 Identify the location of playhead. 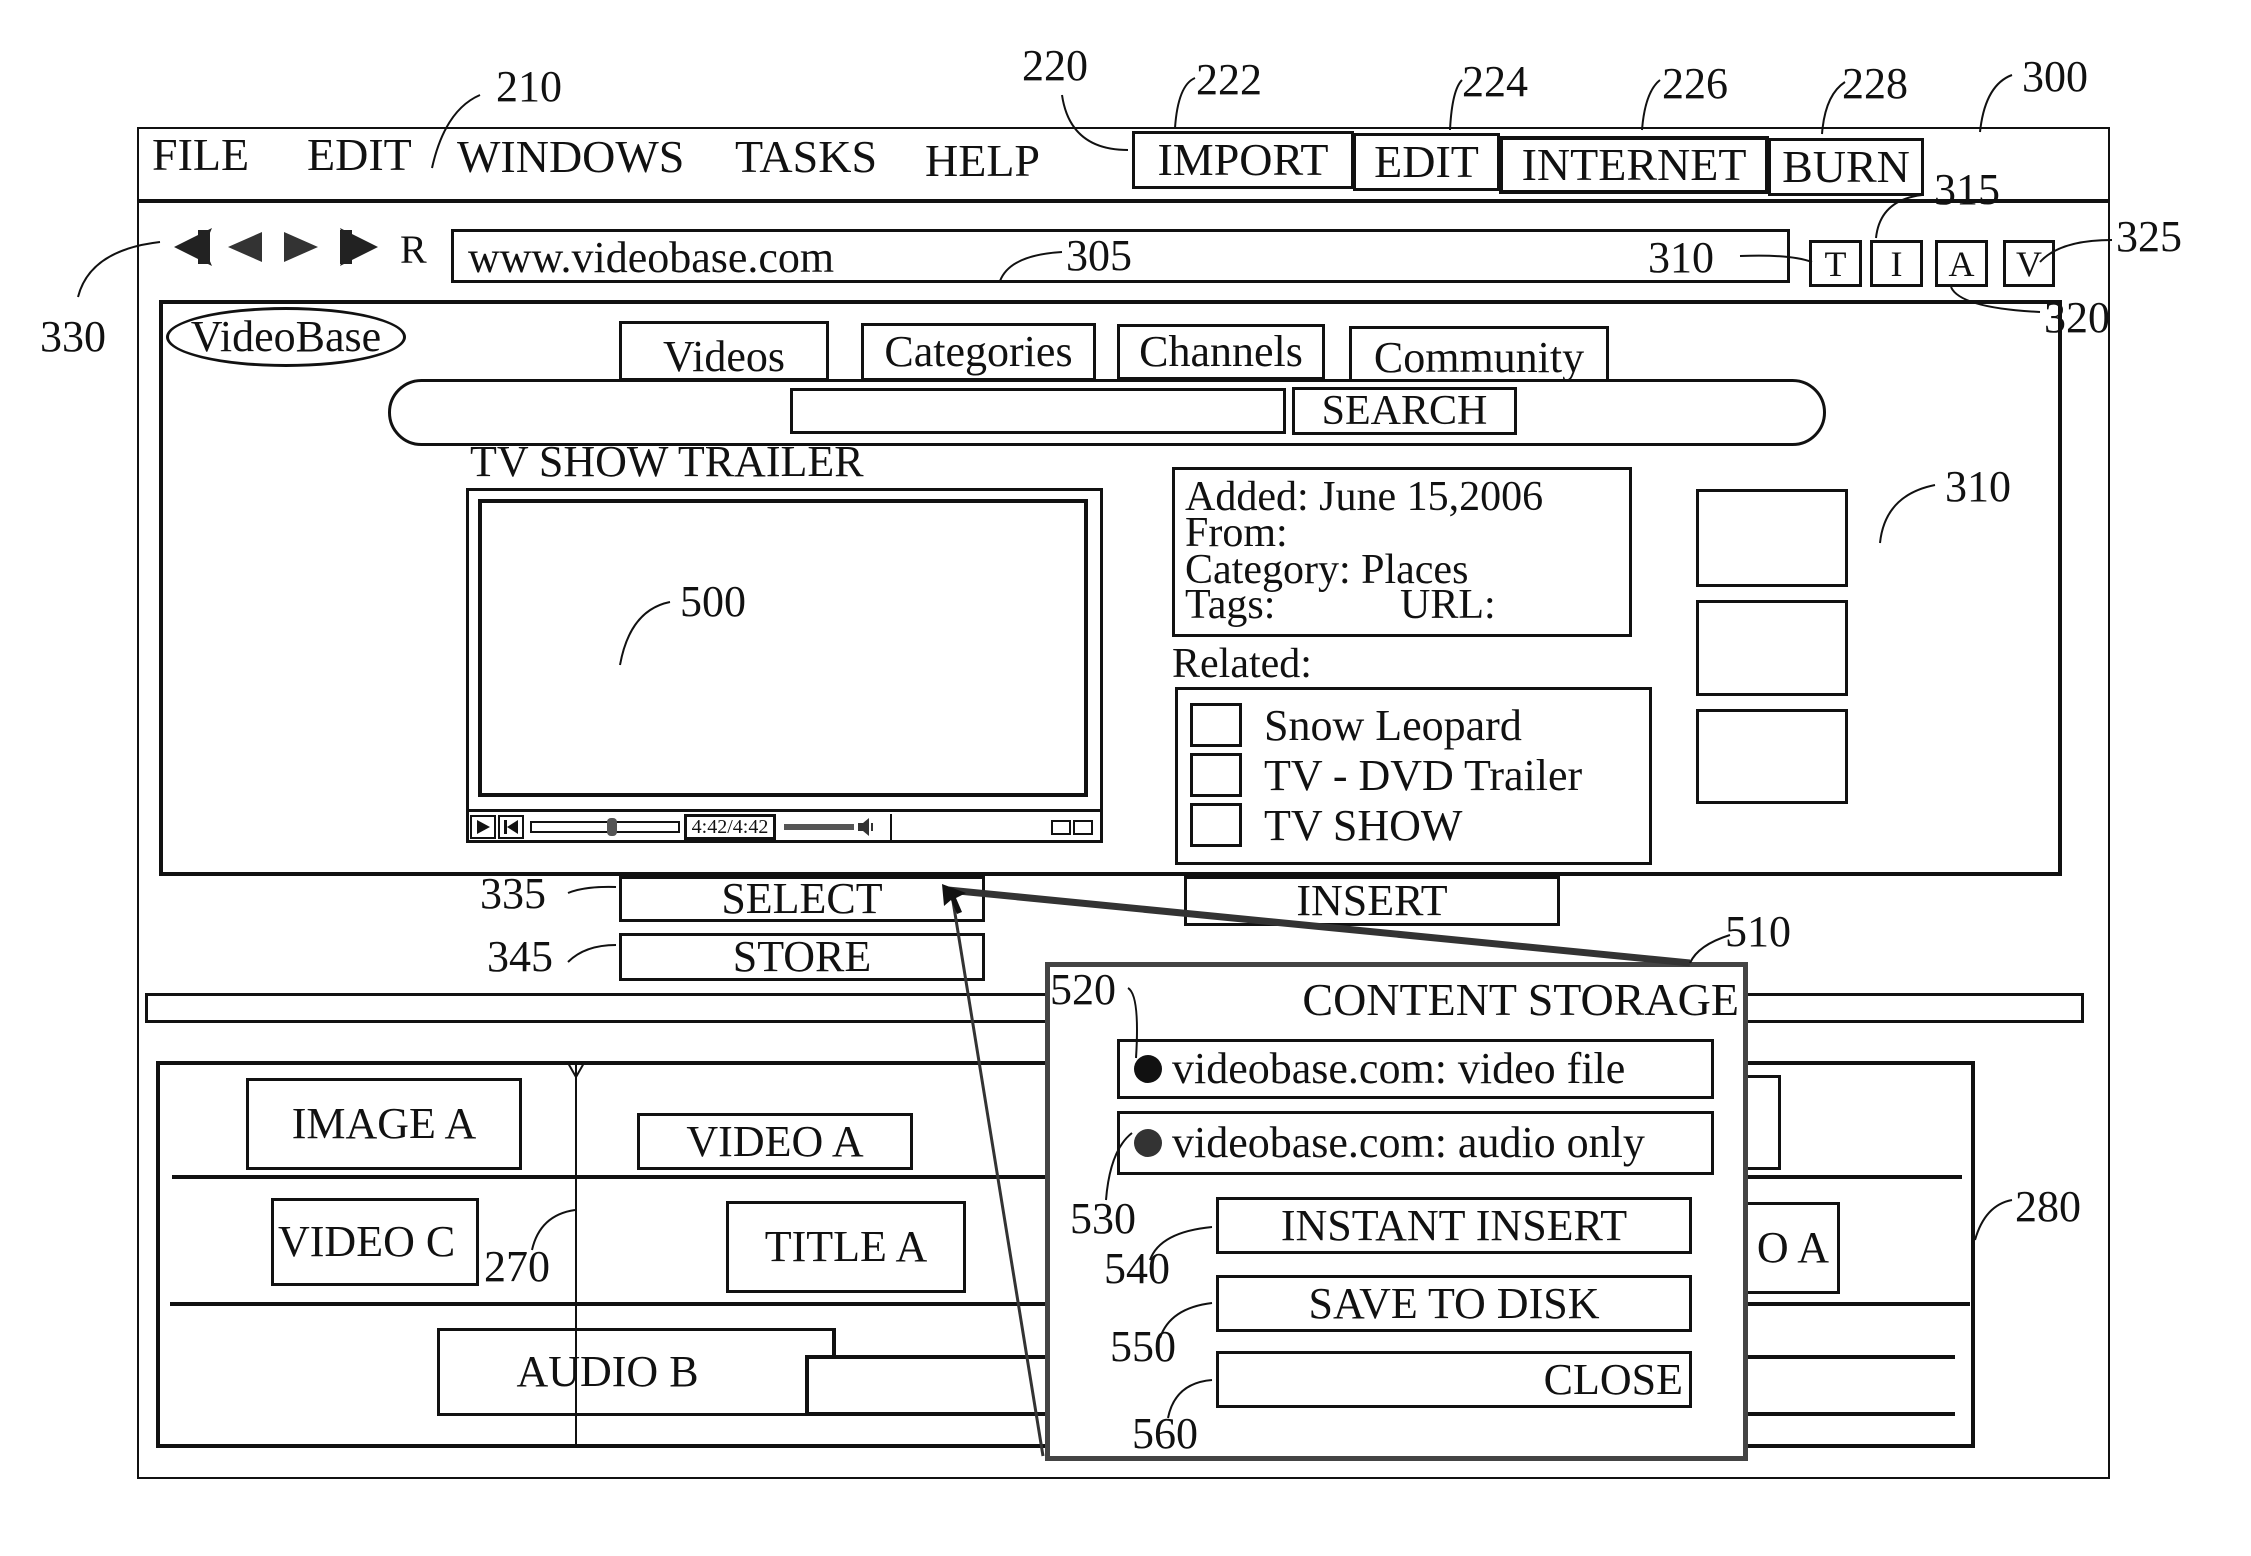
(576, 1255).